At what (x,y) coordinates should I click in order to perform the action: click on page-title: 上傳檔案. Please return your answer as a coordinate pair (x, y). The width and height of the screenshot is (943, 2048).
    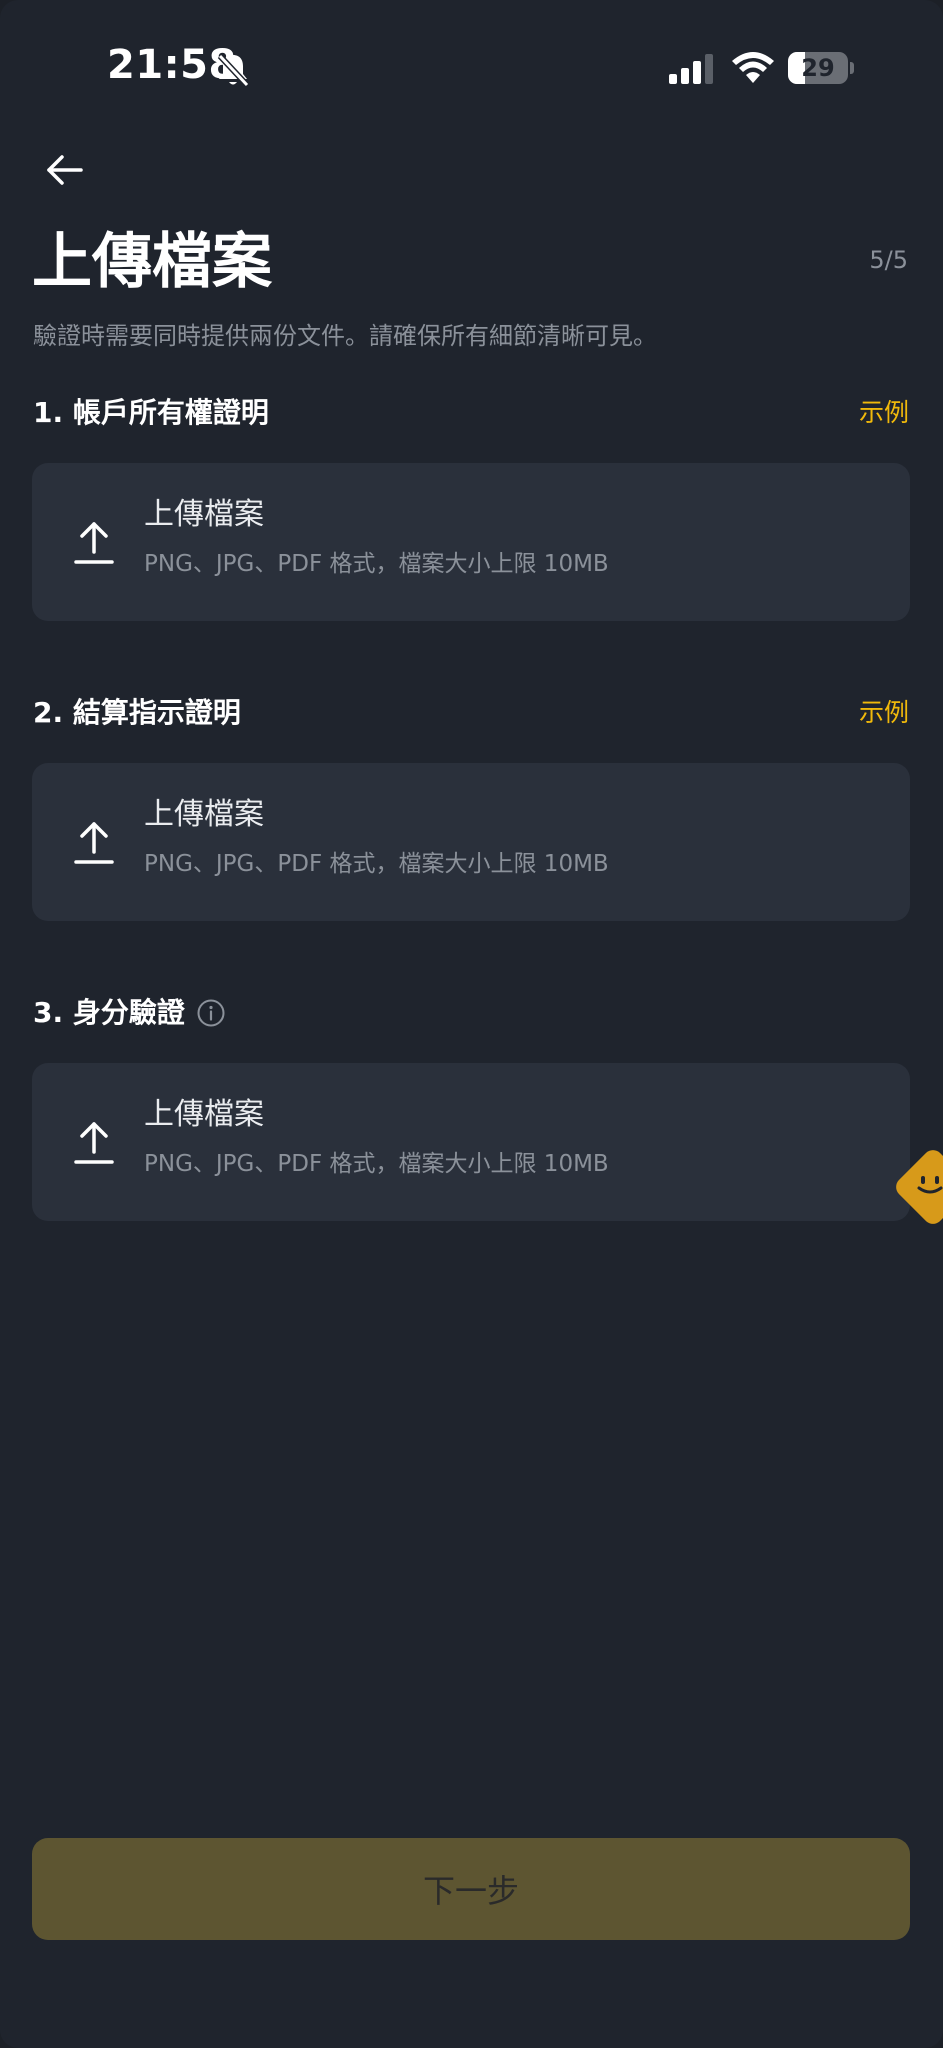
    Looking at the image, I should click on (152, 262).